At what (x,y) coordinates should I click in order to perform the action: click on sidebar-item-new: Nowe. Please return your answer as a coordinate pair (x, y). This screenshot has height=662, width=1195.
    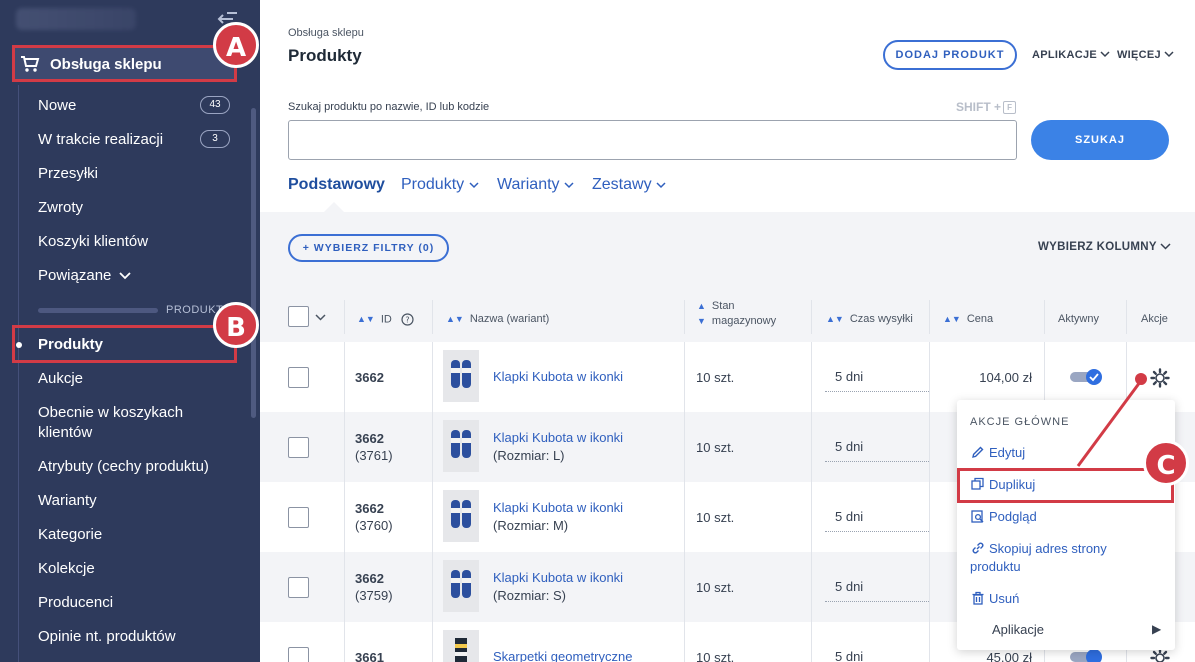
    Looking at the image, I should click on (57, 106).